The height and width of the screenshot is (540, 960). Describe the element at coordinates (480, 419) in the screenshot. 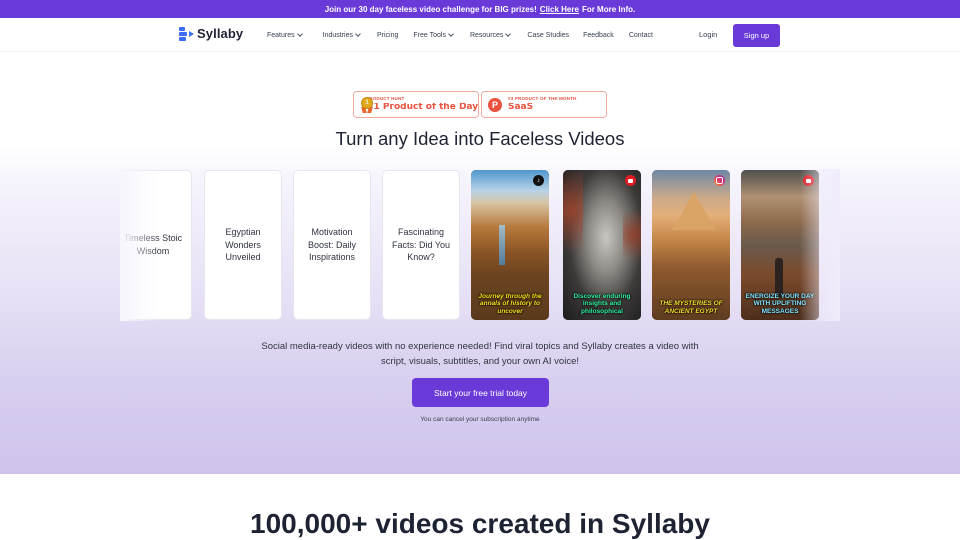

I see `cancel-note: You can cancel your subscription anytime` at that location.